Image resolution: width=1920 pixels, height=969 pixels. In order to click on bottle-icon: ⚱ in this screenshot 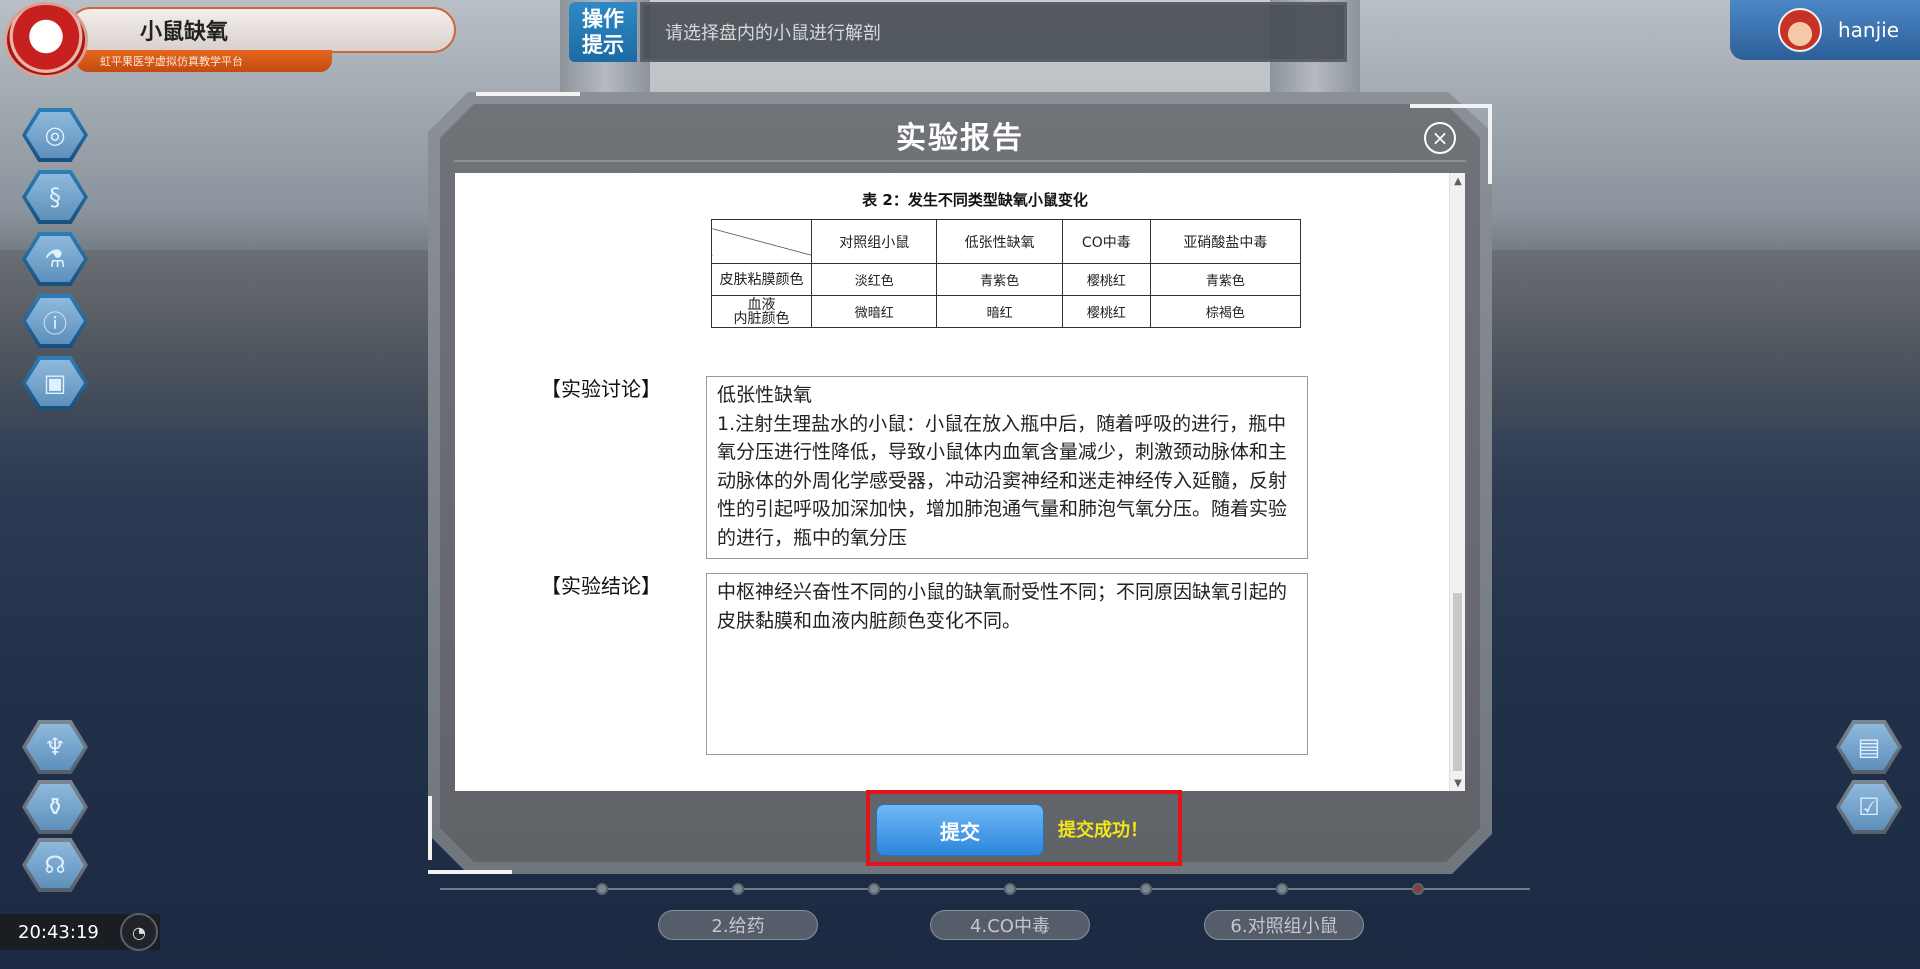, I will do `click(55, 807)`.